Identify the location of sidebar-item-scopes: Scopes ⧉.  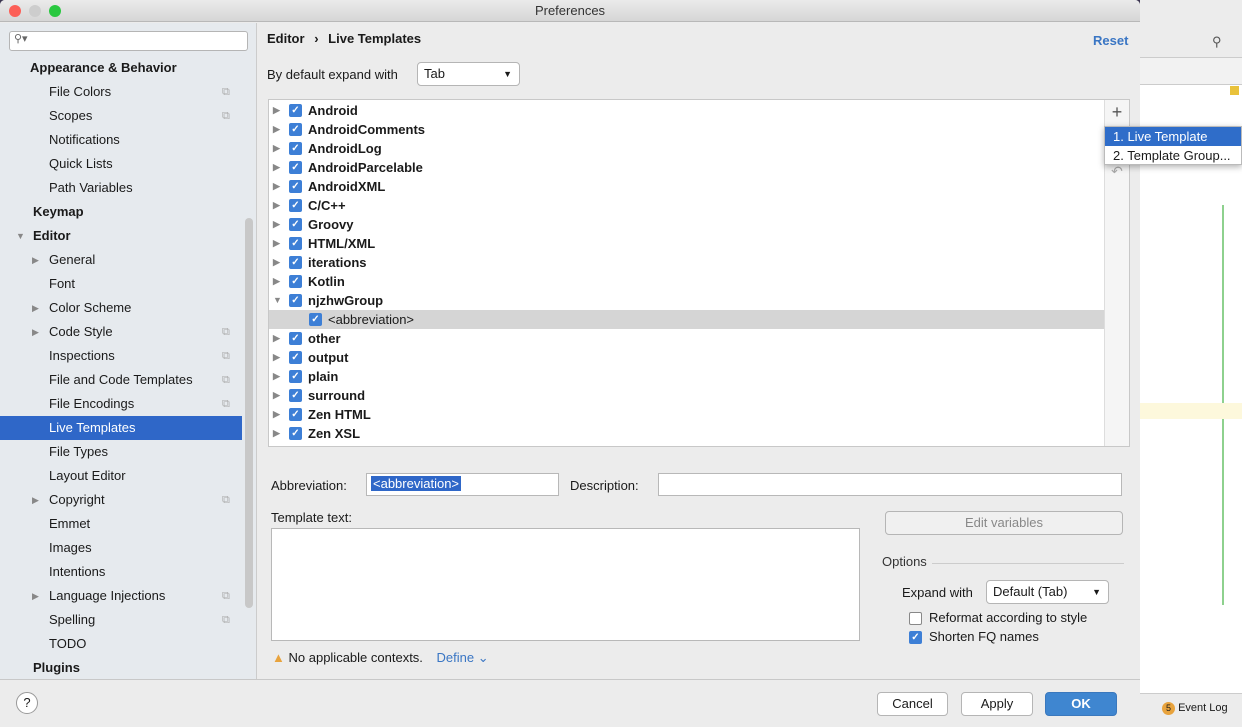
(121, 116).